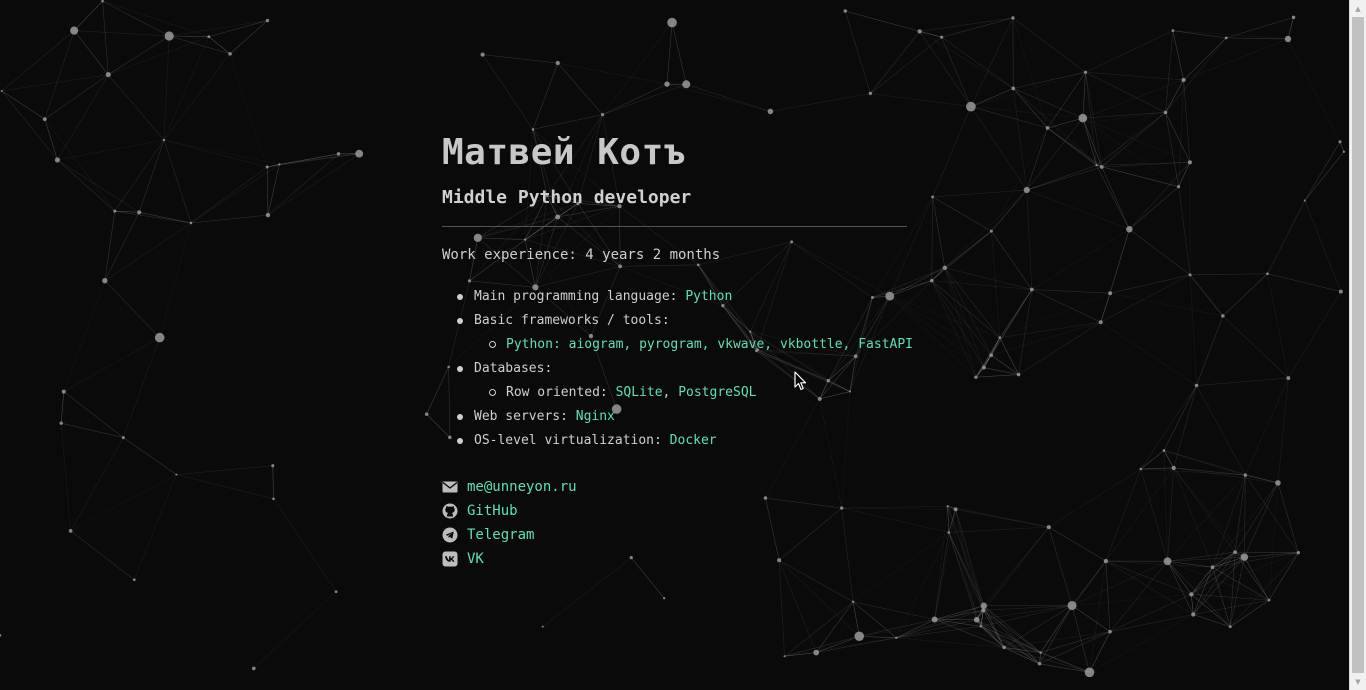 The height and width of the screenshot is (690, 1366). I want to click on telegram-link: Telegram, so click(500, 535).